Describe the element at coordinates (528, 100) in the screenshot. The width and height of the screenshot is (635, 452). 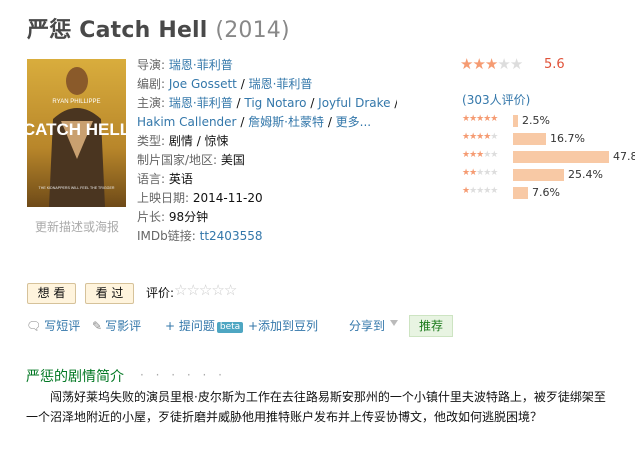
I see `votes-close: )` at that location.